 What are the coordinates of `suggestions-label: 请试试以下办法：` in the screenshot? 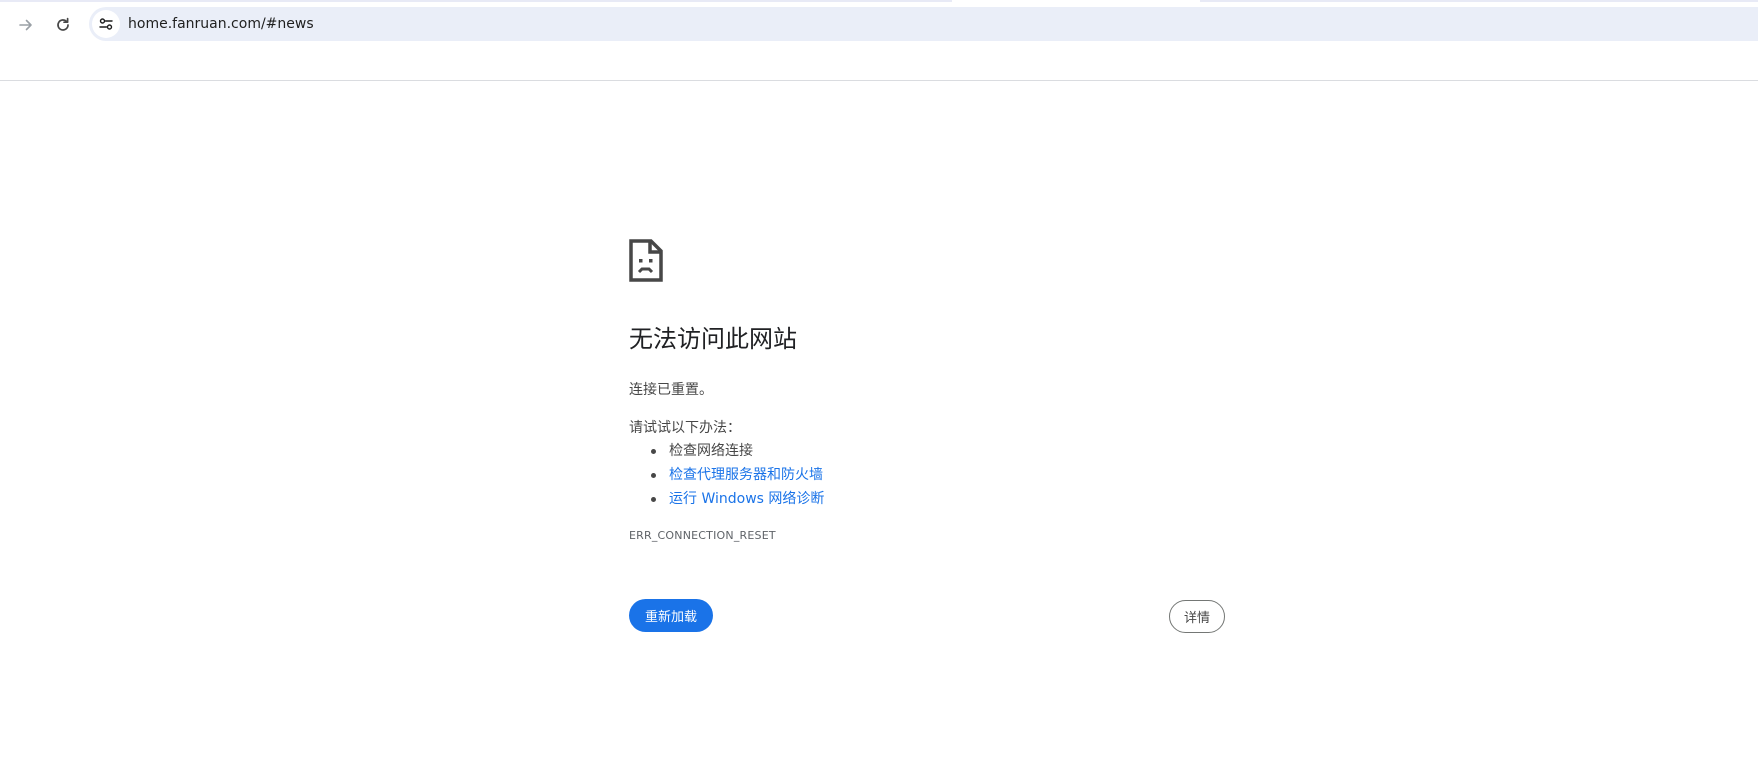 It's located at (685, 428).